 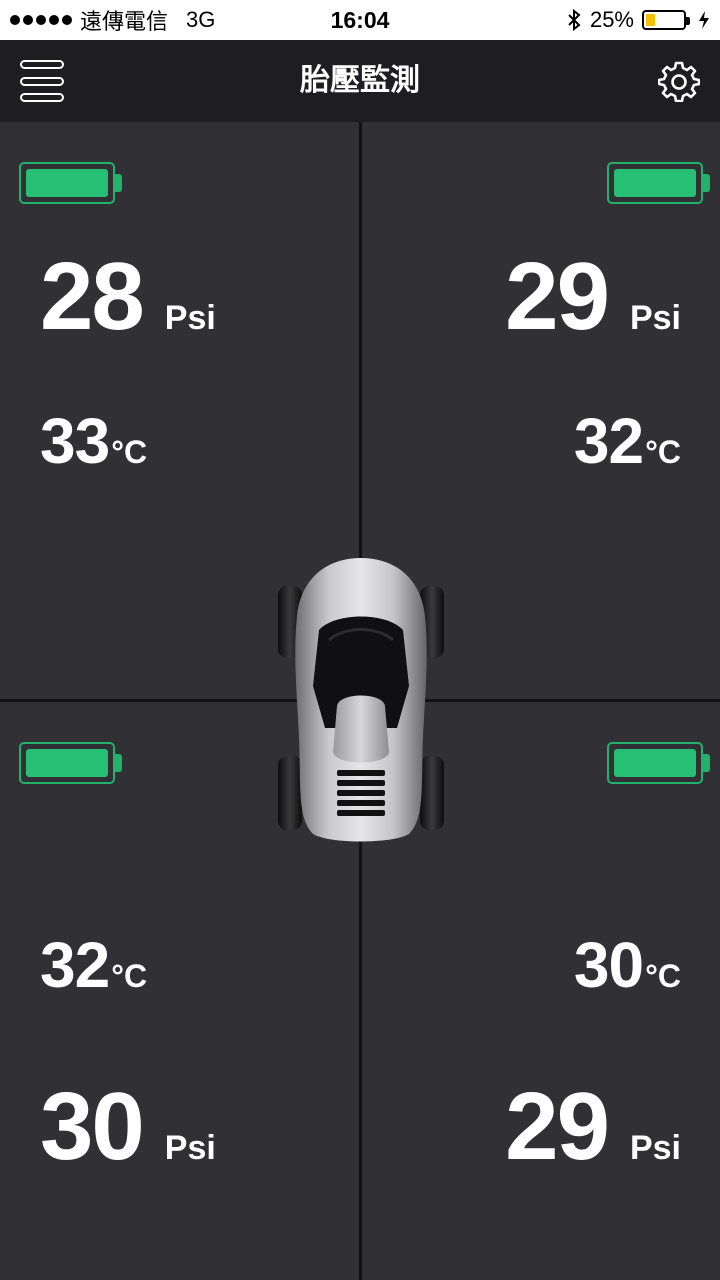 What do you see at coordinates (290, 793) in the screenshot?
I see `wheel-rear-left` at bounding box center [290, 793].